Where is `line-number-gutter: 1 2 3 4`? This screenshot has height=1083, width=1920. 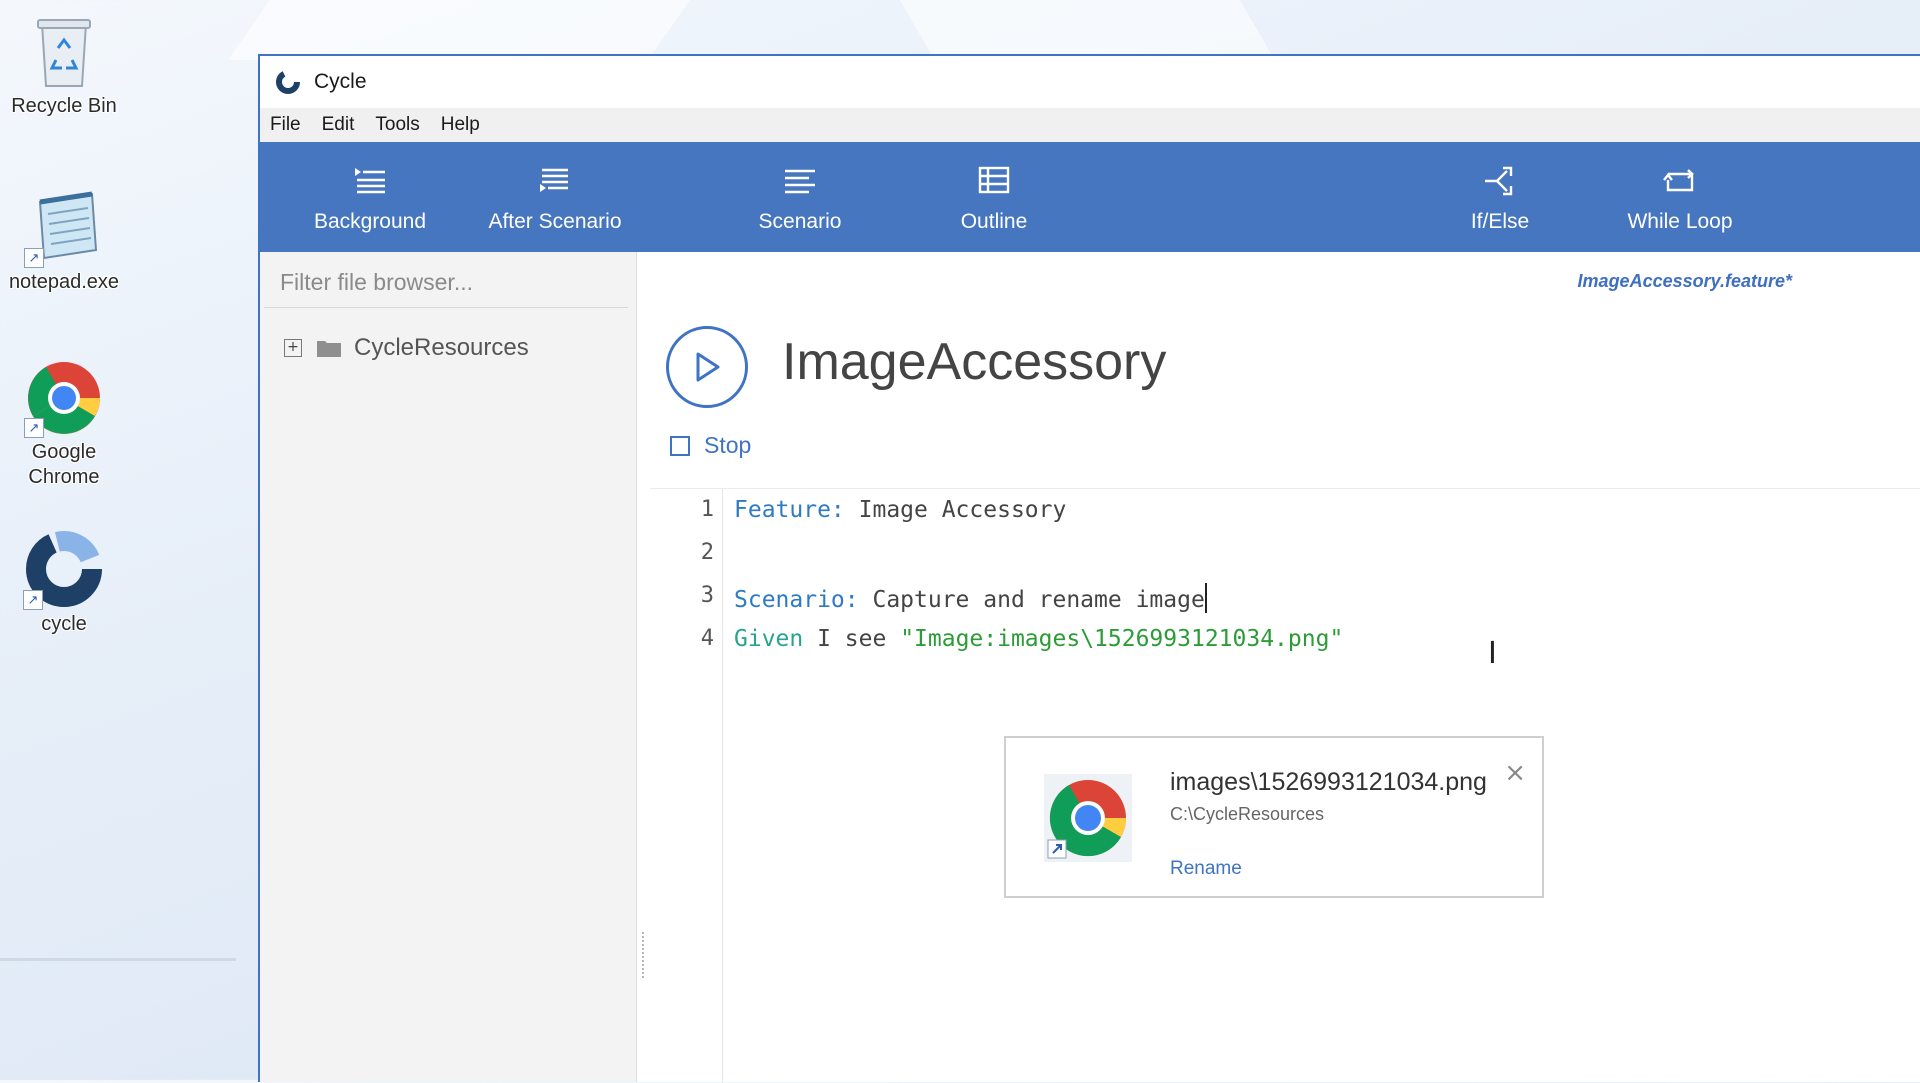 line-number-gutter: 1 2 3 4 is located at coordinates (686, 786).